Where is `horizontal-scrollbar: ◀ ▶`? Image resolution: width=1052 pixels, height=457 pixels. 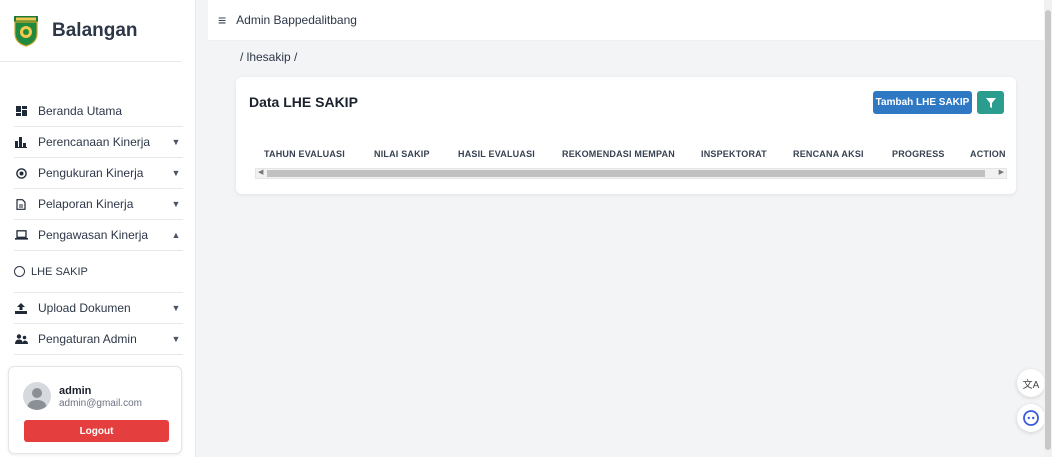 horizontal-scrollbar: ◀ ▶ is located at coordinates (631, 173).